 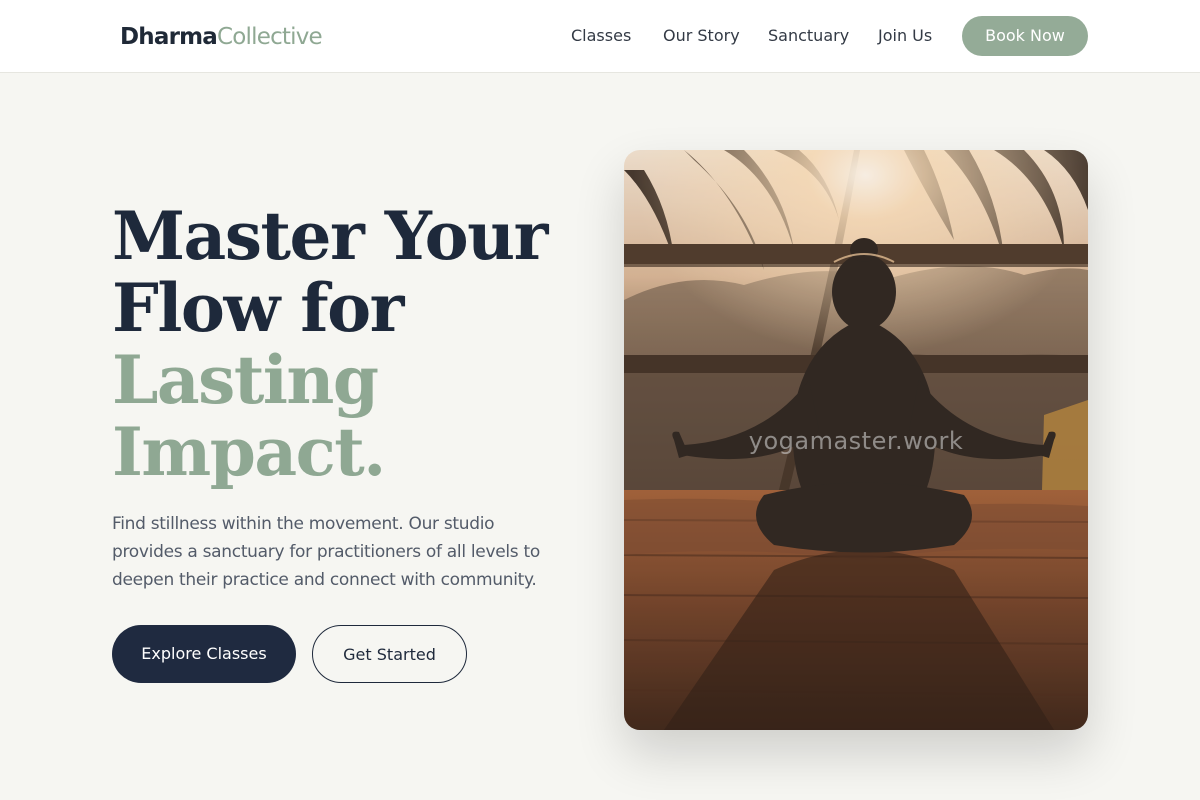 I want to click on hero-title-line-2: Flow for, so click(x=258, y=308).